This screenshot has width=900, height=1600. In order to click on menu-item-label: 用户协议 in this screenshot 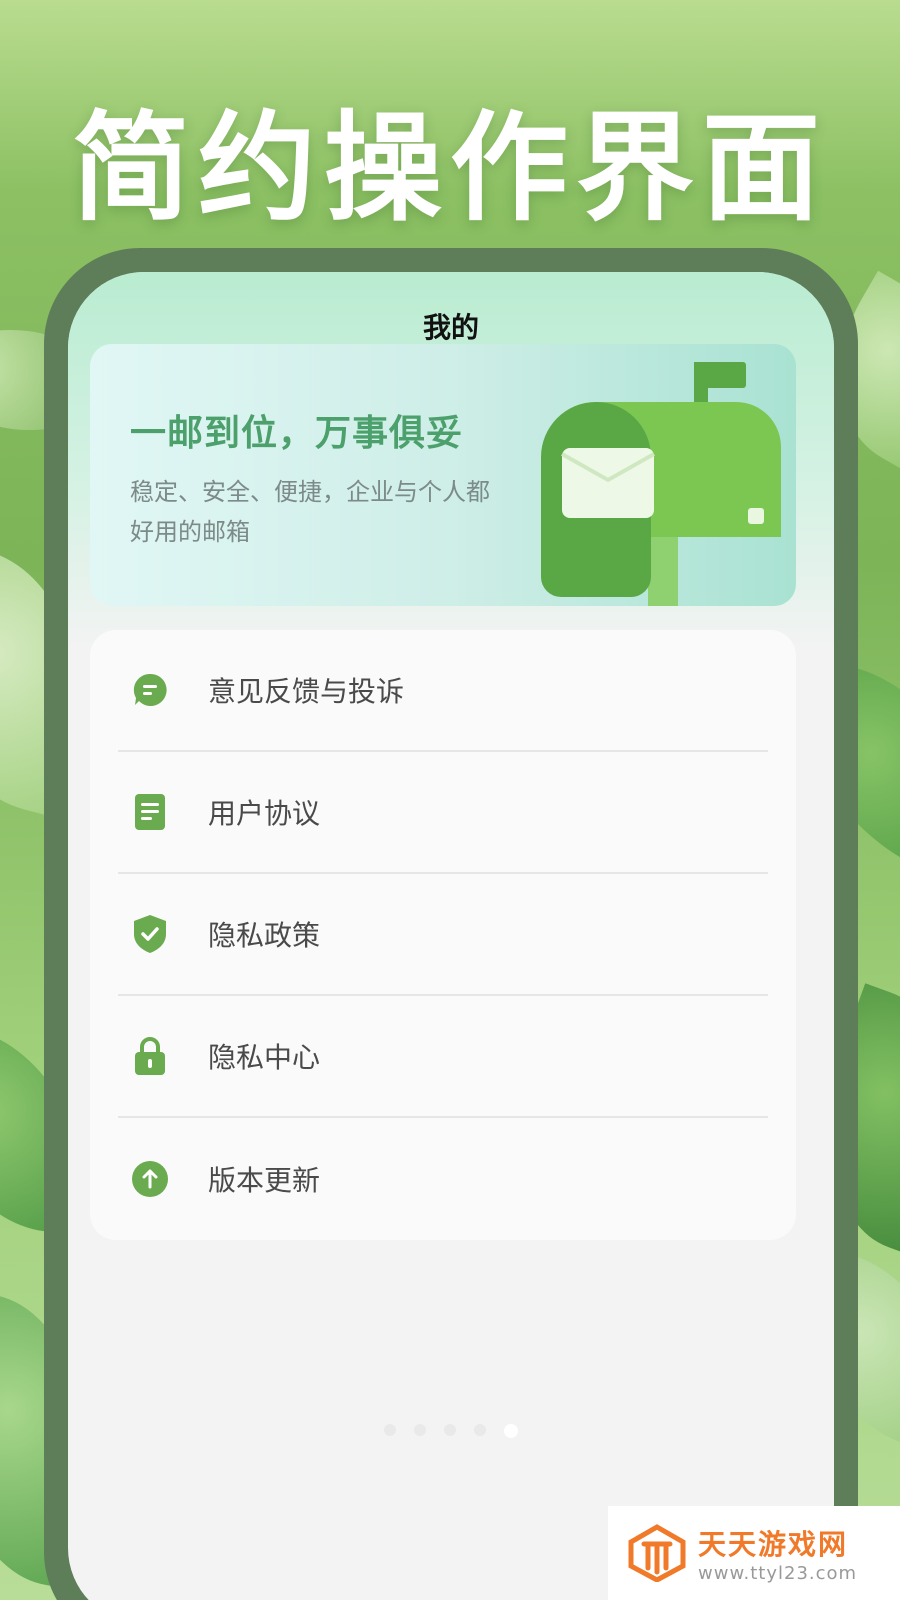, I will do `click(264, 813)`.